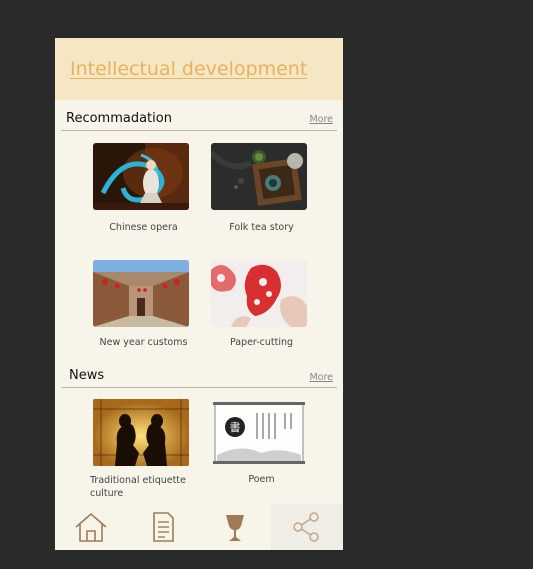 Image resolution: width=533 pixels, height=569 pixels. What do you see at coordinates (321, 119) in the screenshot?
I see `recommendation-more-link: More` at bounding box center [321, 119].